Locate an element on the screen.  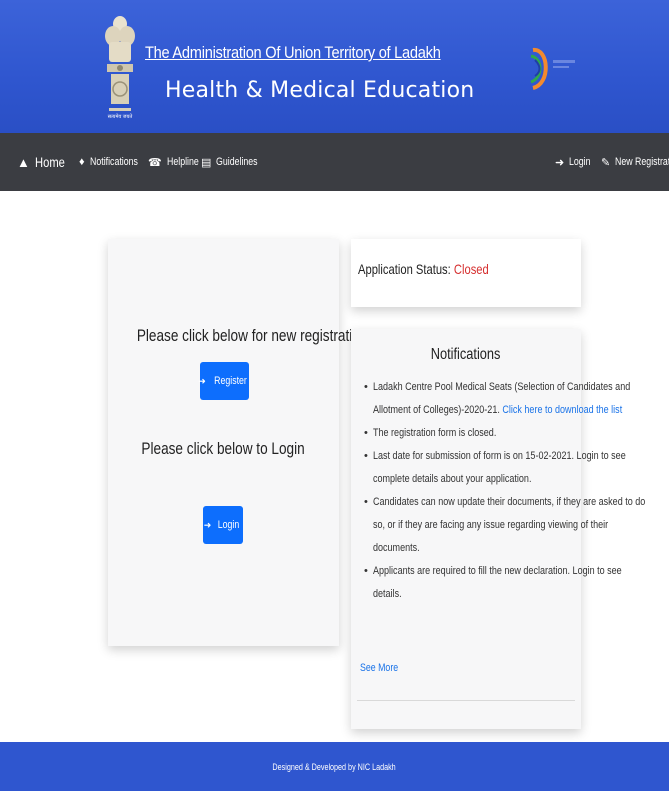
nav-guidelines-label: Guidelines is located at coordinates (237, 162).